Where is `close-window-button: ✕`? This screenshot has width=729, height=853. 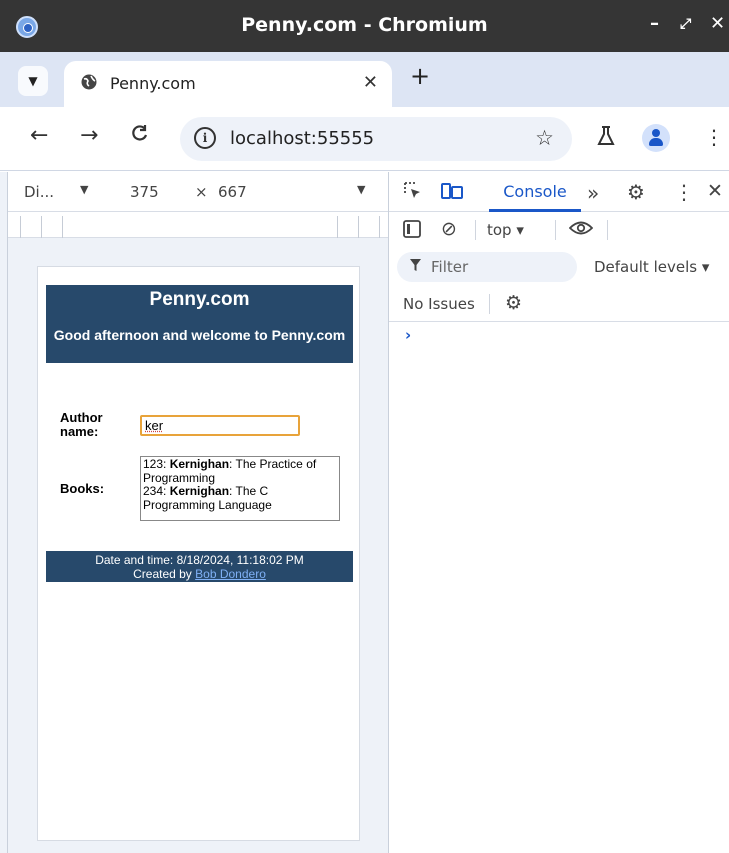
close-window-button: ✕ is located at coordinates (717, 23).